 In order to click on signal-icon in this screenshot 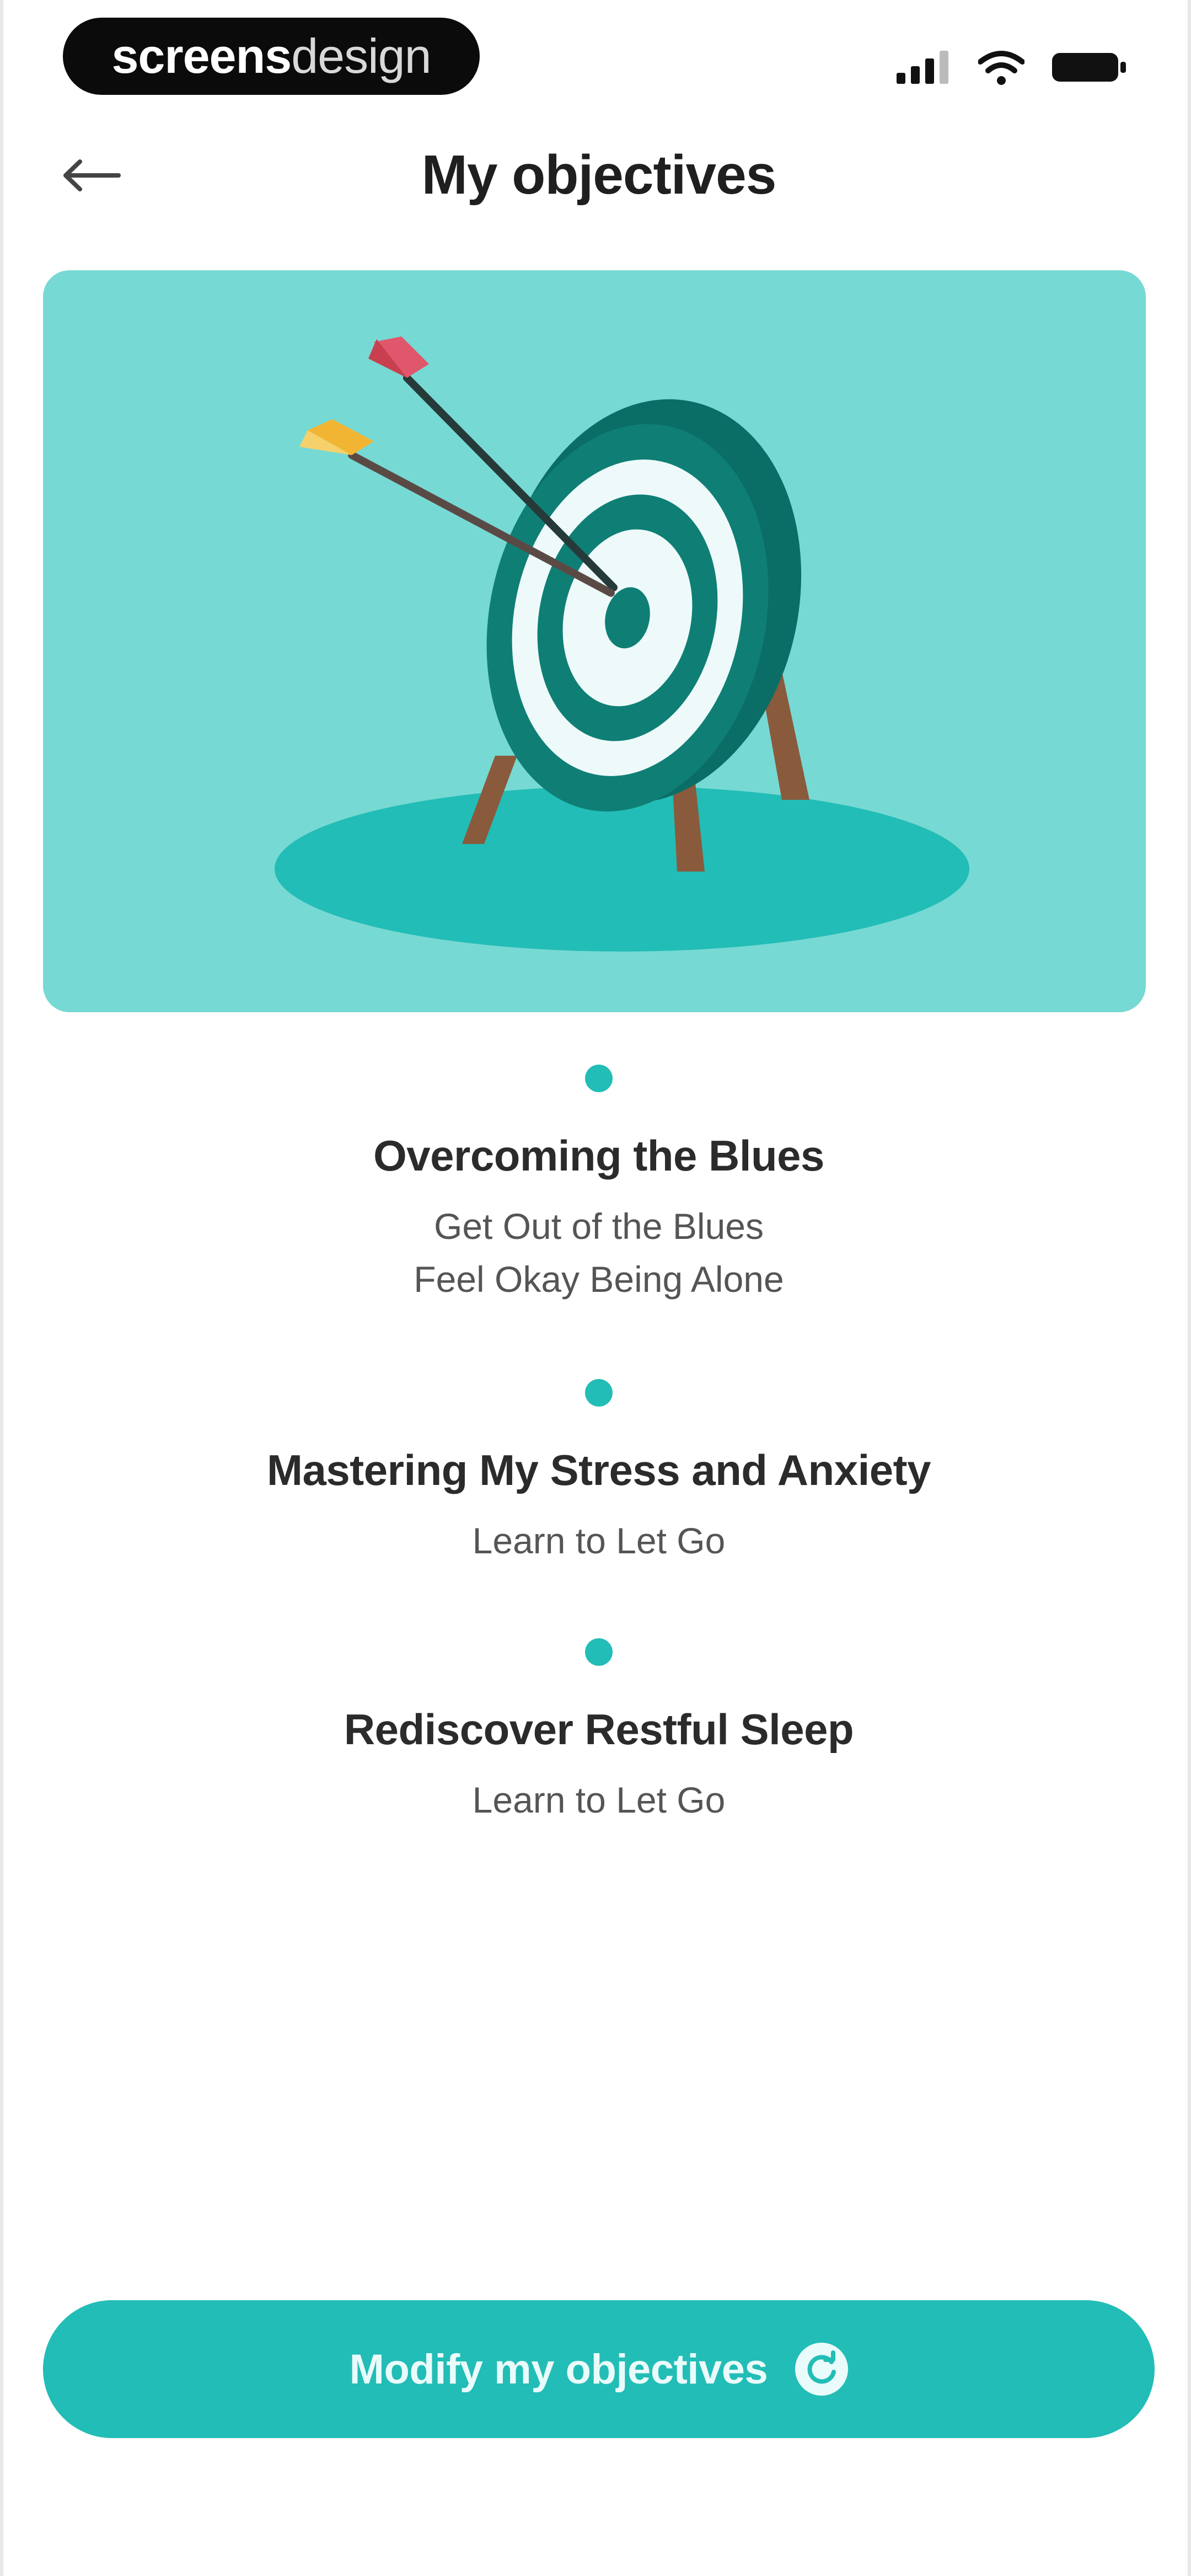, I will do `click(924, 67)`.